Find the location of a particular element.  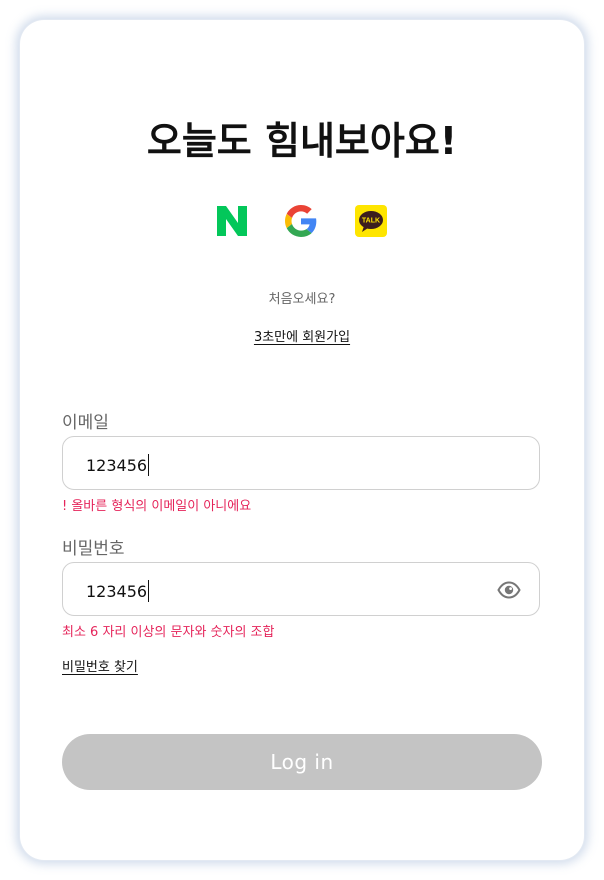

google-login-button is located at coordinates (301, 221).